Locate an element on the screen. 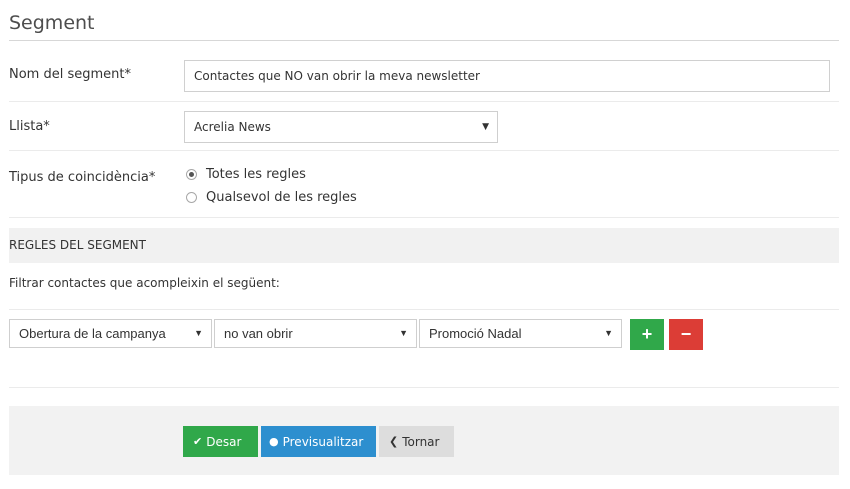 The image size is (850, 489). plus-icon: + is located at coordinates (647, 334).